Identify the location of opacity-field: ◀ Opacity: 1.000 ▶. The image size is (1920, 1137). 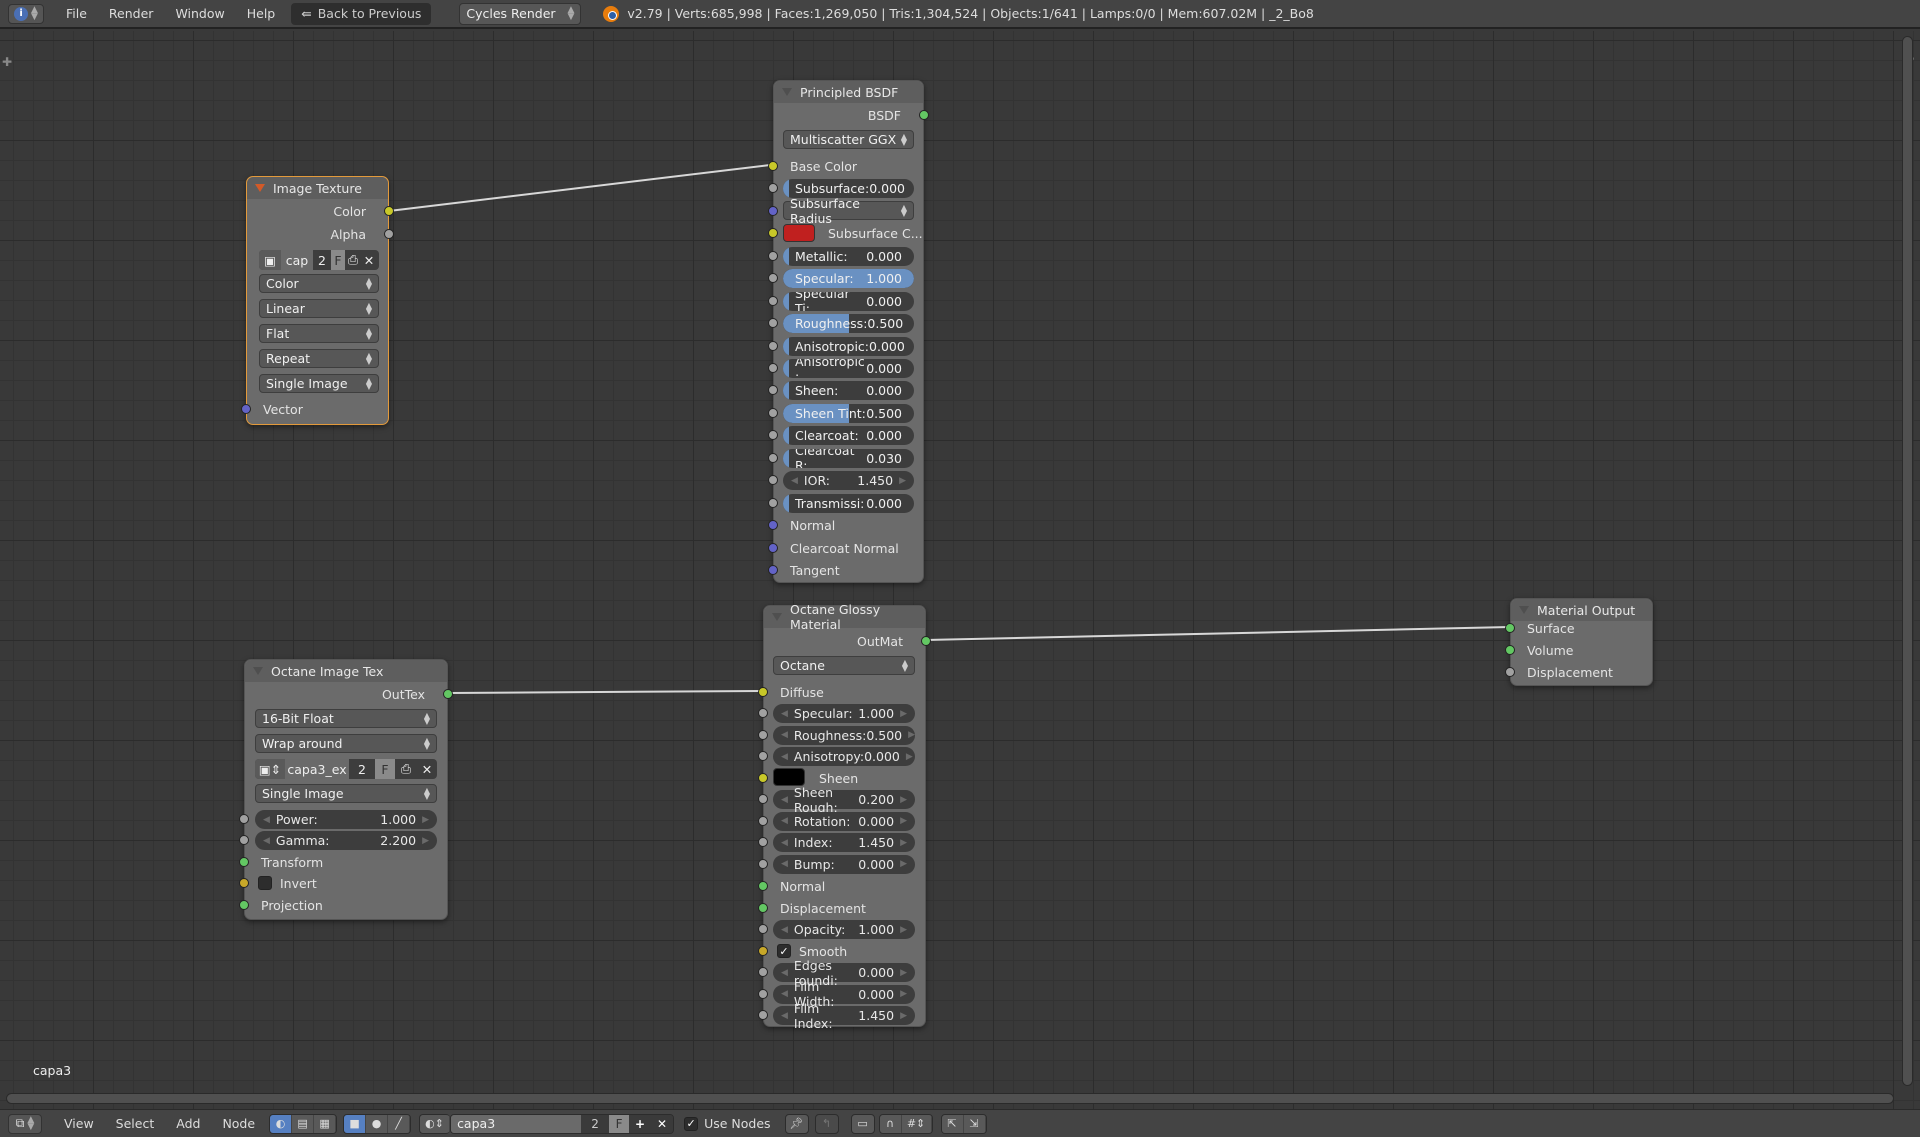
(844, 929).